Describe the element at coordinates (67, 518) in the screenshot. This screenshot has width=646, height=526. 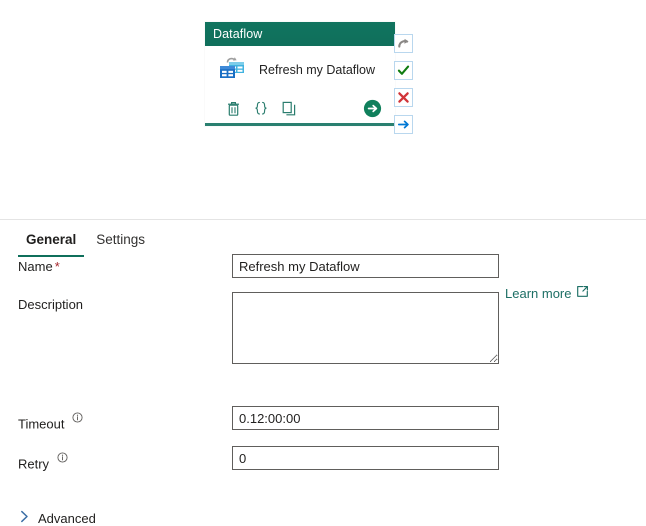
I see `advanced-label: Advanced` at that location.